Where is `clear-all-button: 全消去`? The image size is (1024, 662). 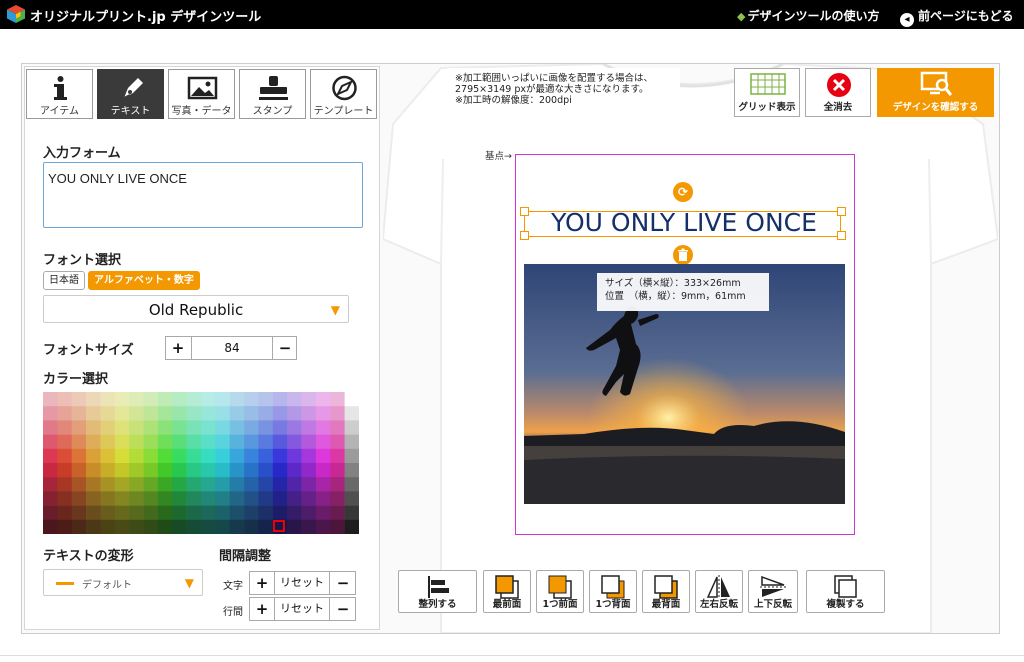
clear-all-button: 全消去 is located at coordinates (838, 92).